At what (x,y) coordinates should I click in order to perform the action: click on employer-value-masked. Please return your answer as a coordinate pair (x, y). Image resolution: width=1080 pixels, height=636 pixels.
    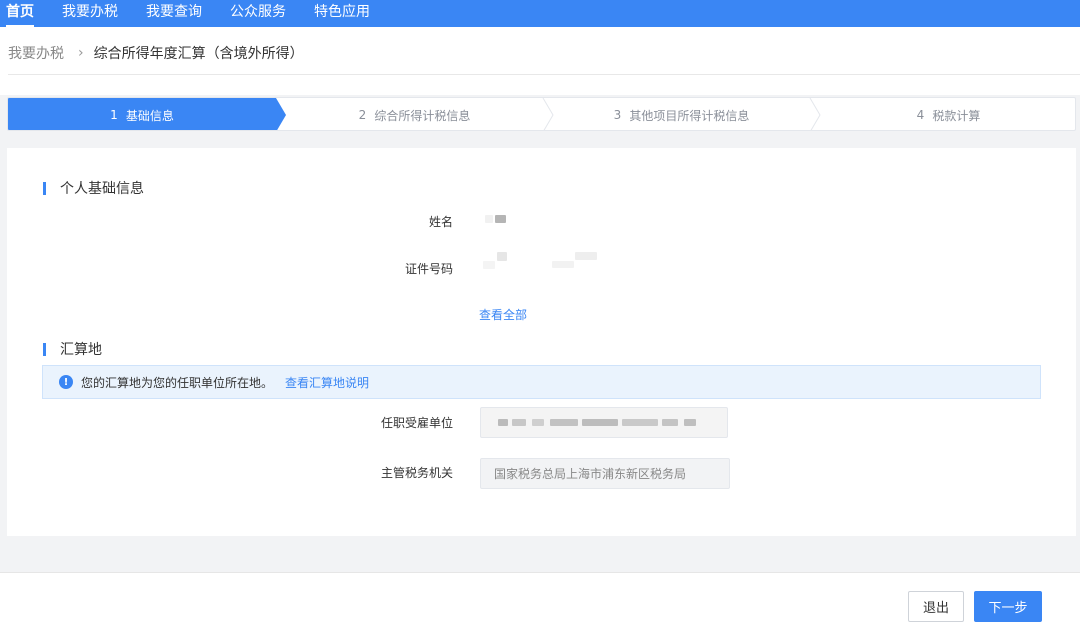
    Looking at the image, I should click on (604, 423).